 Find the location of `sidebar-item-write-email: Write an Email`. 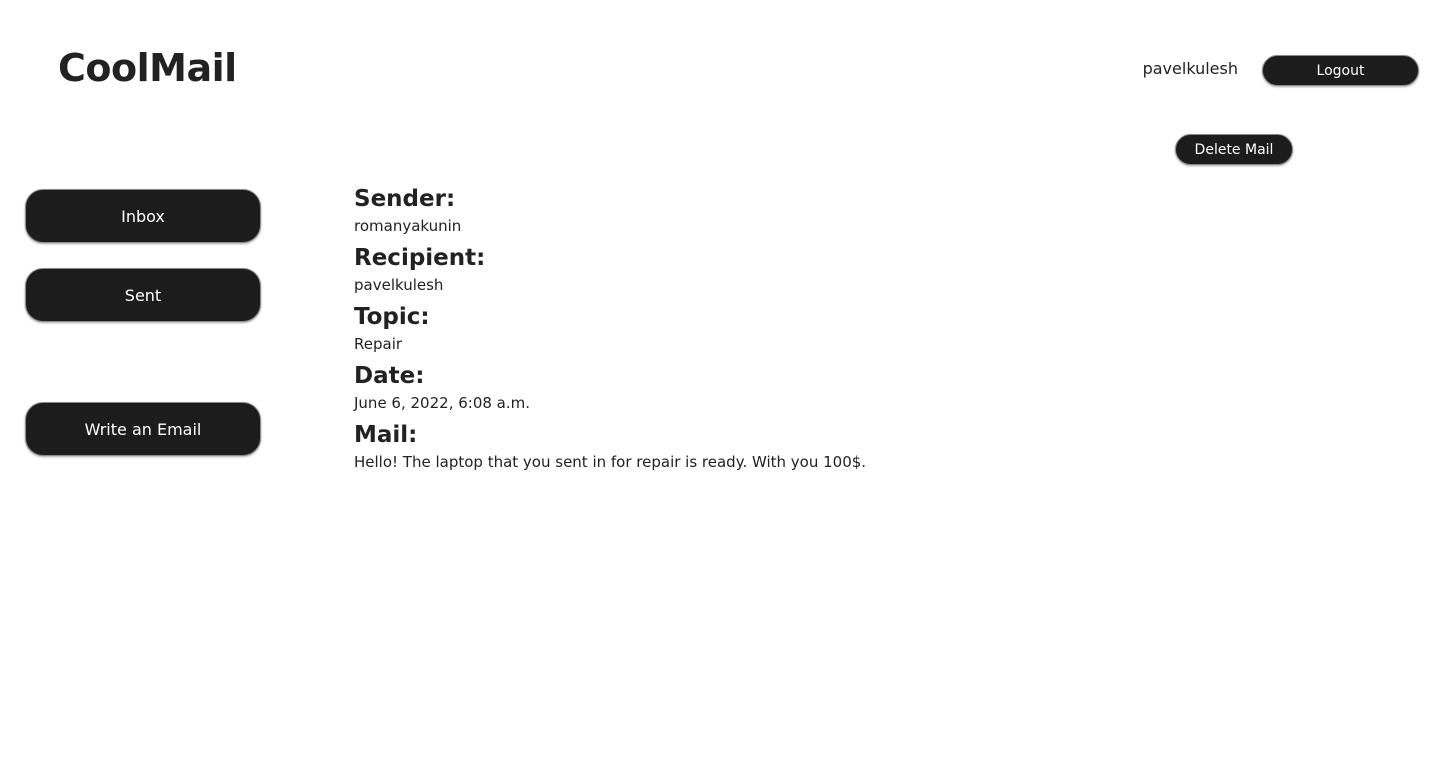

sidebar-item-write-email: Write an Email is located at coordinates (143, 429).